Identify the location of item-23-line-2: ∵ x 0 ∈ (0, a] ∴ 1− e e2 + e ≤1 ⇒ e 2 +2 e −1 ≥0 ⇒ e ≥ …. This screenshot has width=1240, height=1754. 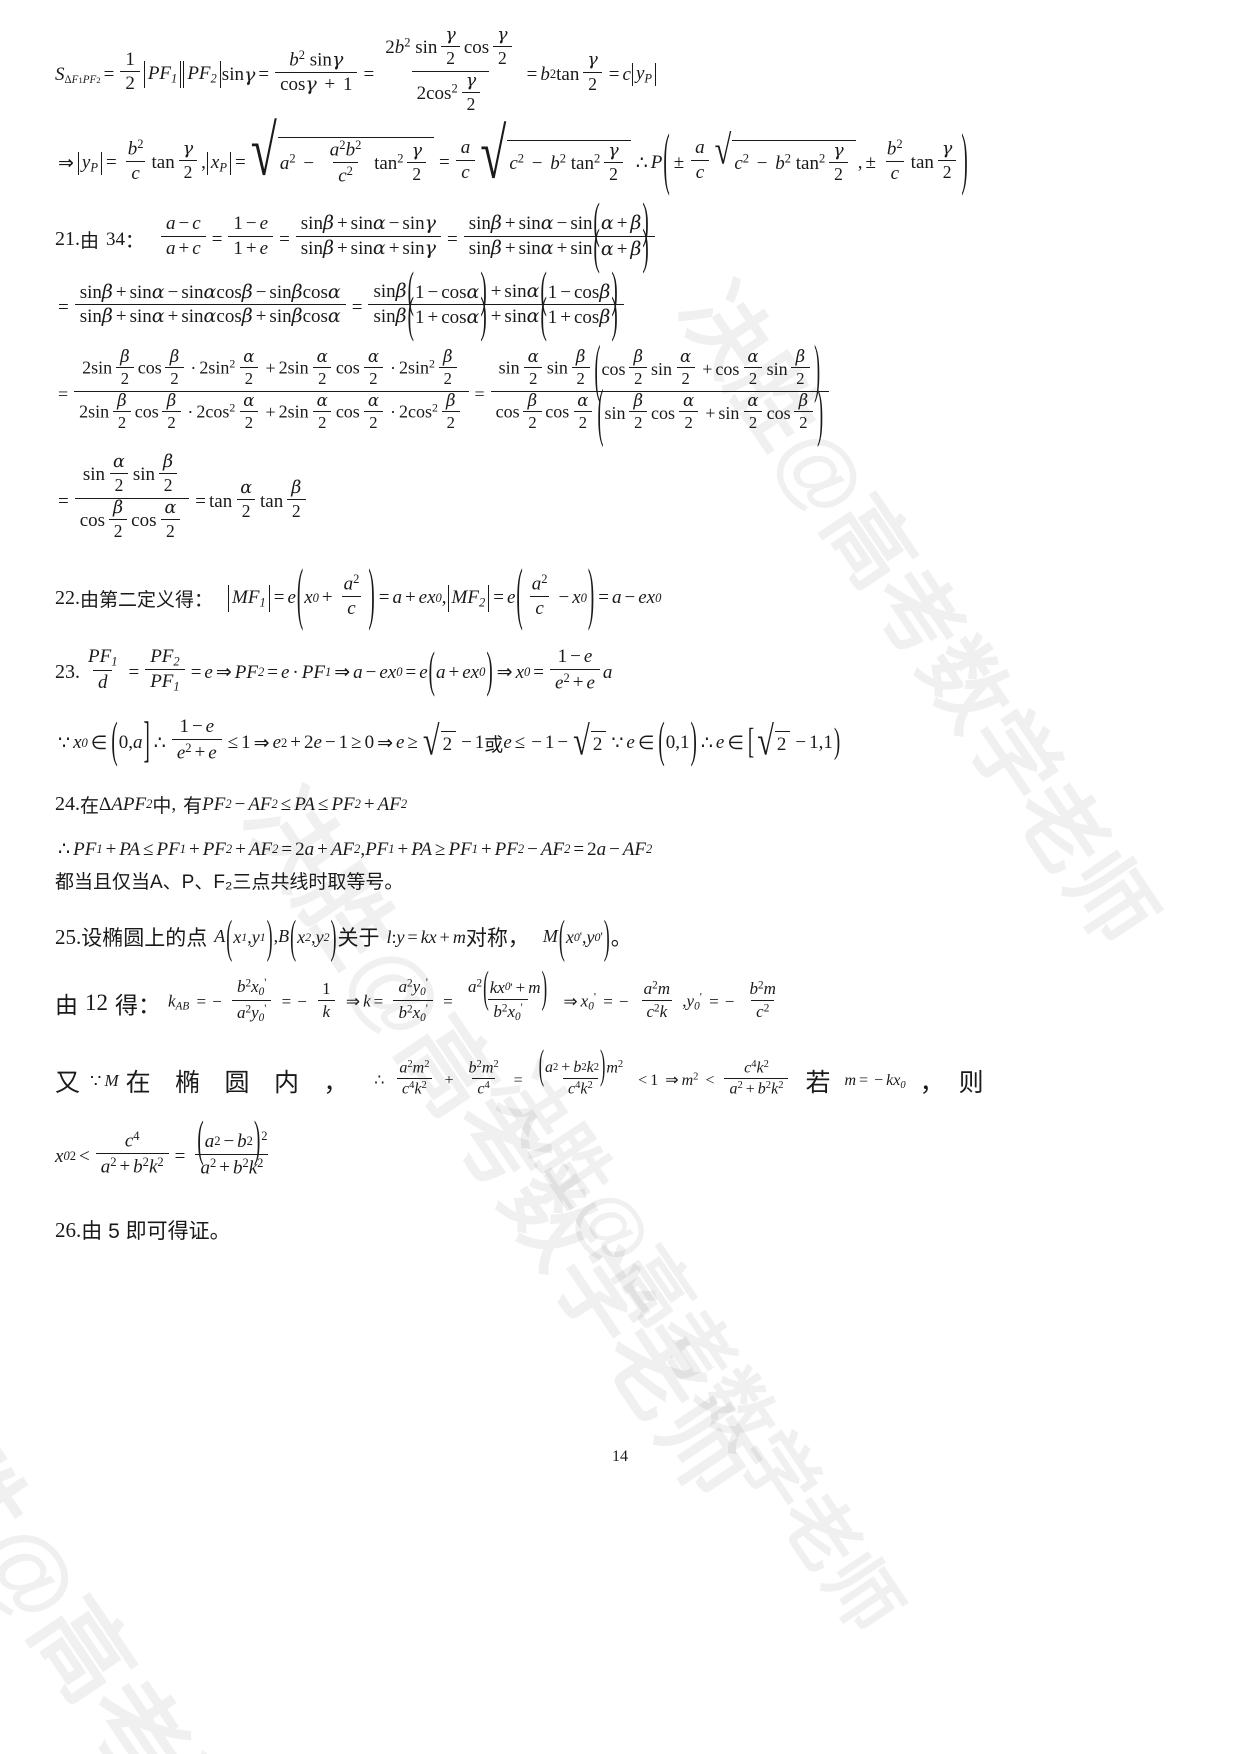
(449, 742).